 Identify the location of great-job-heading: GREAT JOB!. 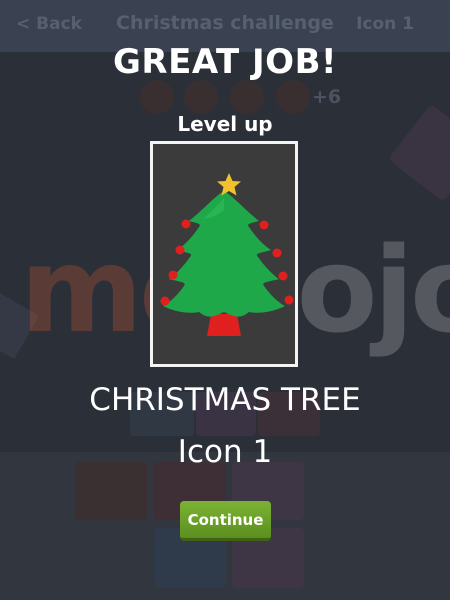
(225, 62).